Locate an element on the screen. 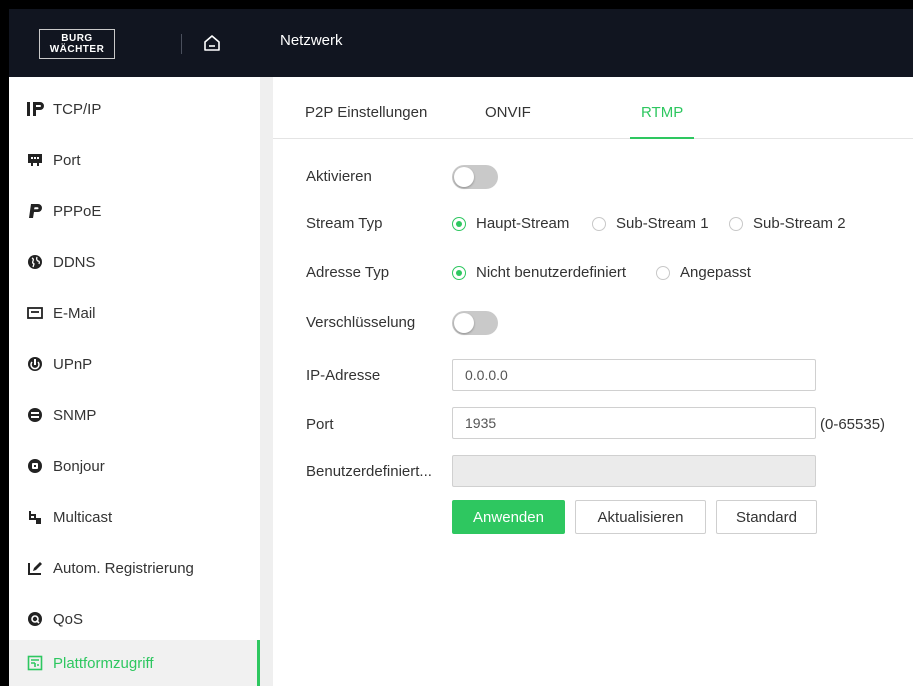  page-title: Netzwerk is located at coordinates (311, 40).